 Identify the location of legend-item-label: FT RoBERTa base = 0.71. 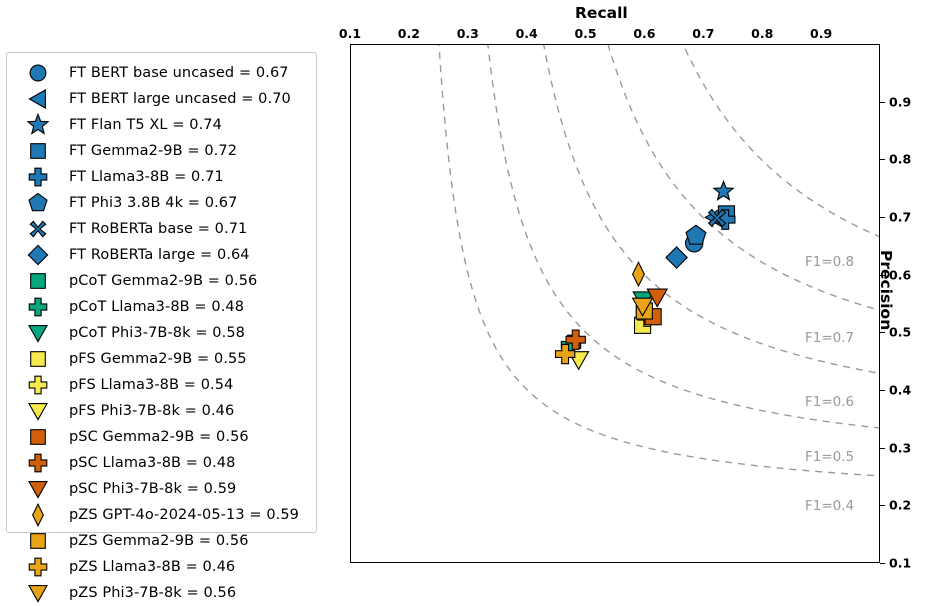
(158, 229).